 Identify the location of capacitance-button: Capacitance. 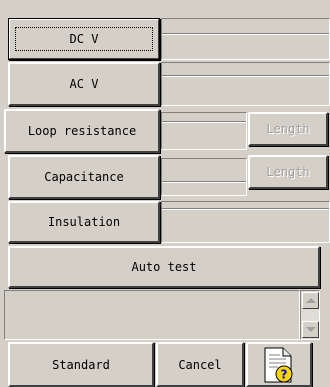
(84, 177).